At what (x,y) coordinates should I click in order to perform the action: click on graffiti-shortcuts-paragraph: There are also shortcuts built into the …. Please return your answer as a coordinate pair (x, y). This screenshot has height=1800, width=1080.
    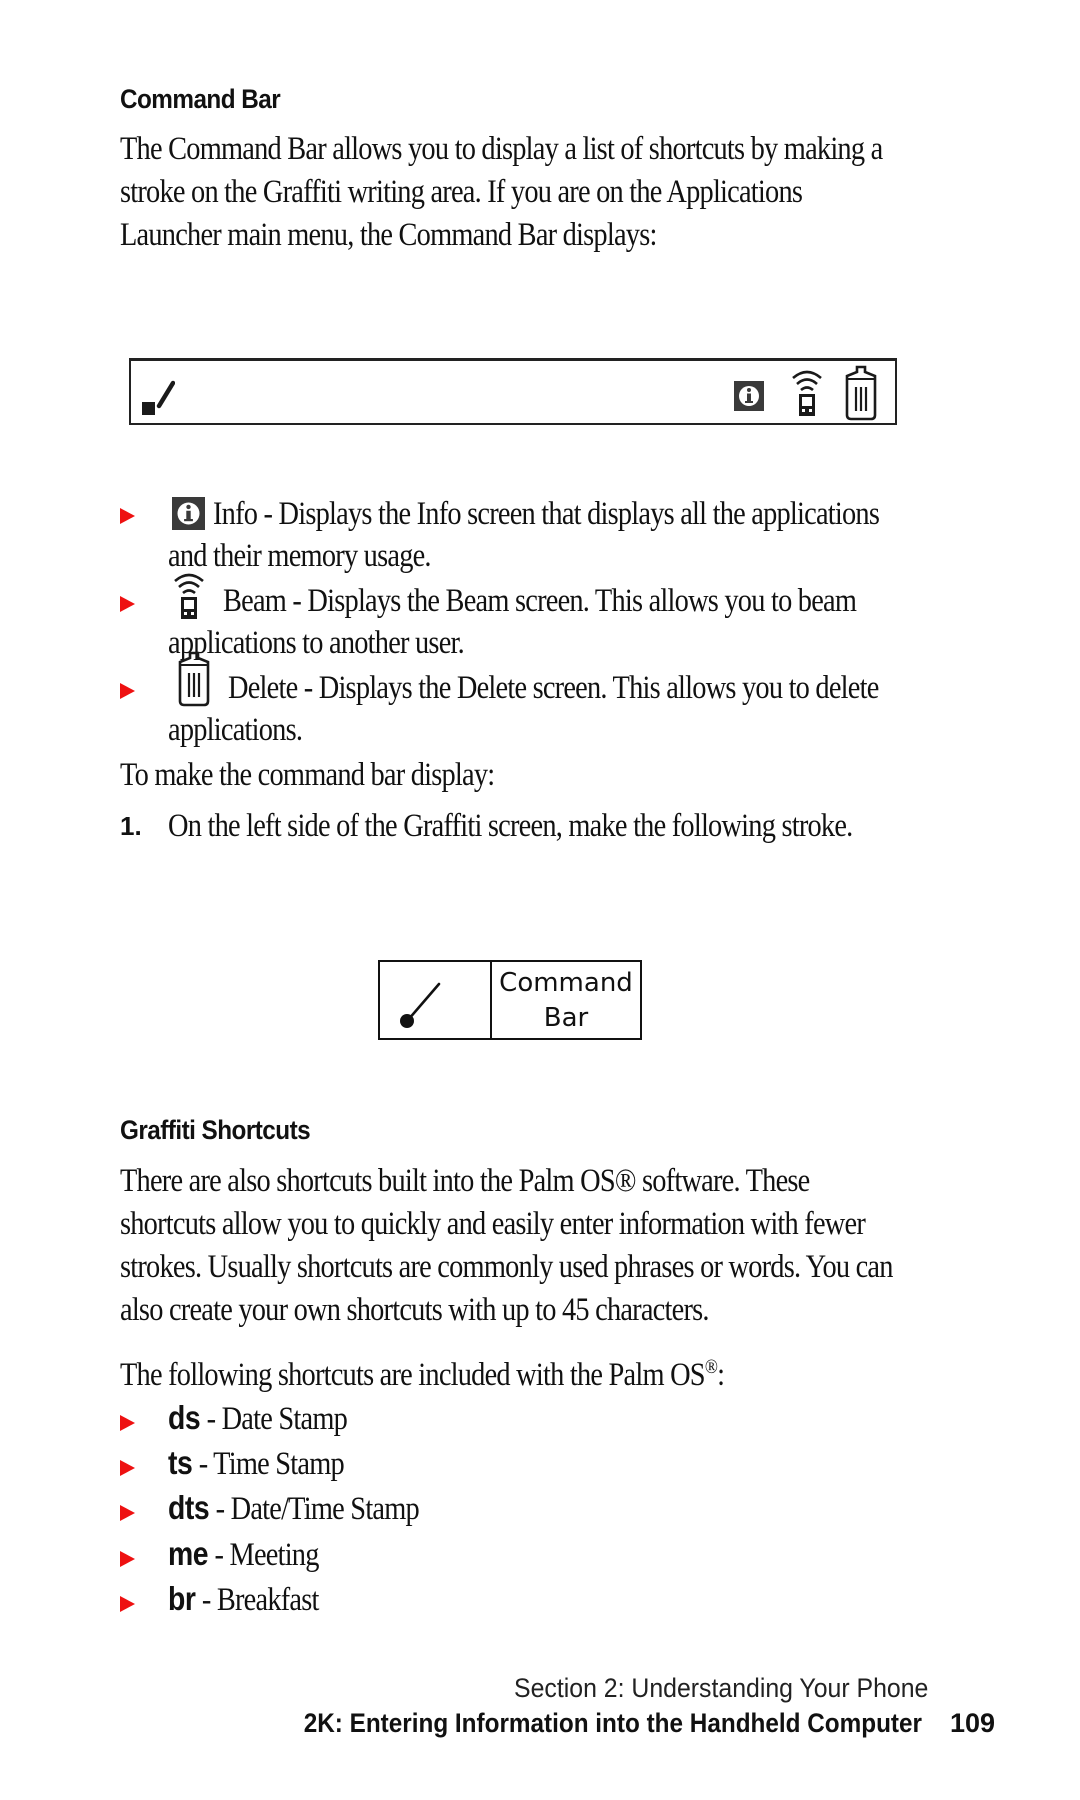
    Looking at the image, I should click on (569, 1246).